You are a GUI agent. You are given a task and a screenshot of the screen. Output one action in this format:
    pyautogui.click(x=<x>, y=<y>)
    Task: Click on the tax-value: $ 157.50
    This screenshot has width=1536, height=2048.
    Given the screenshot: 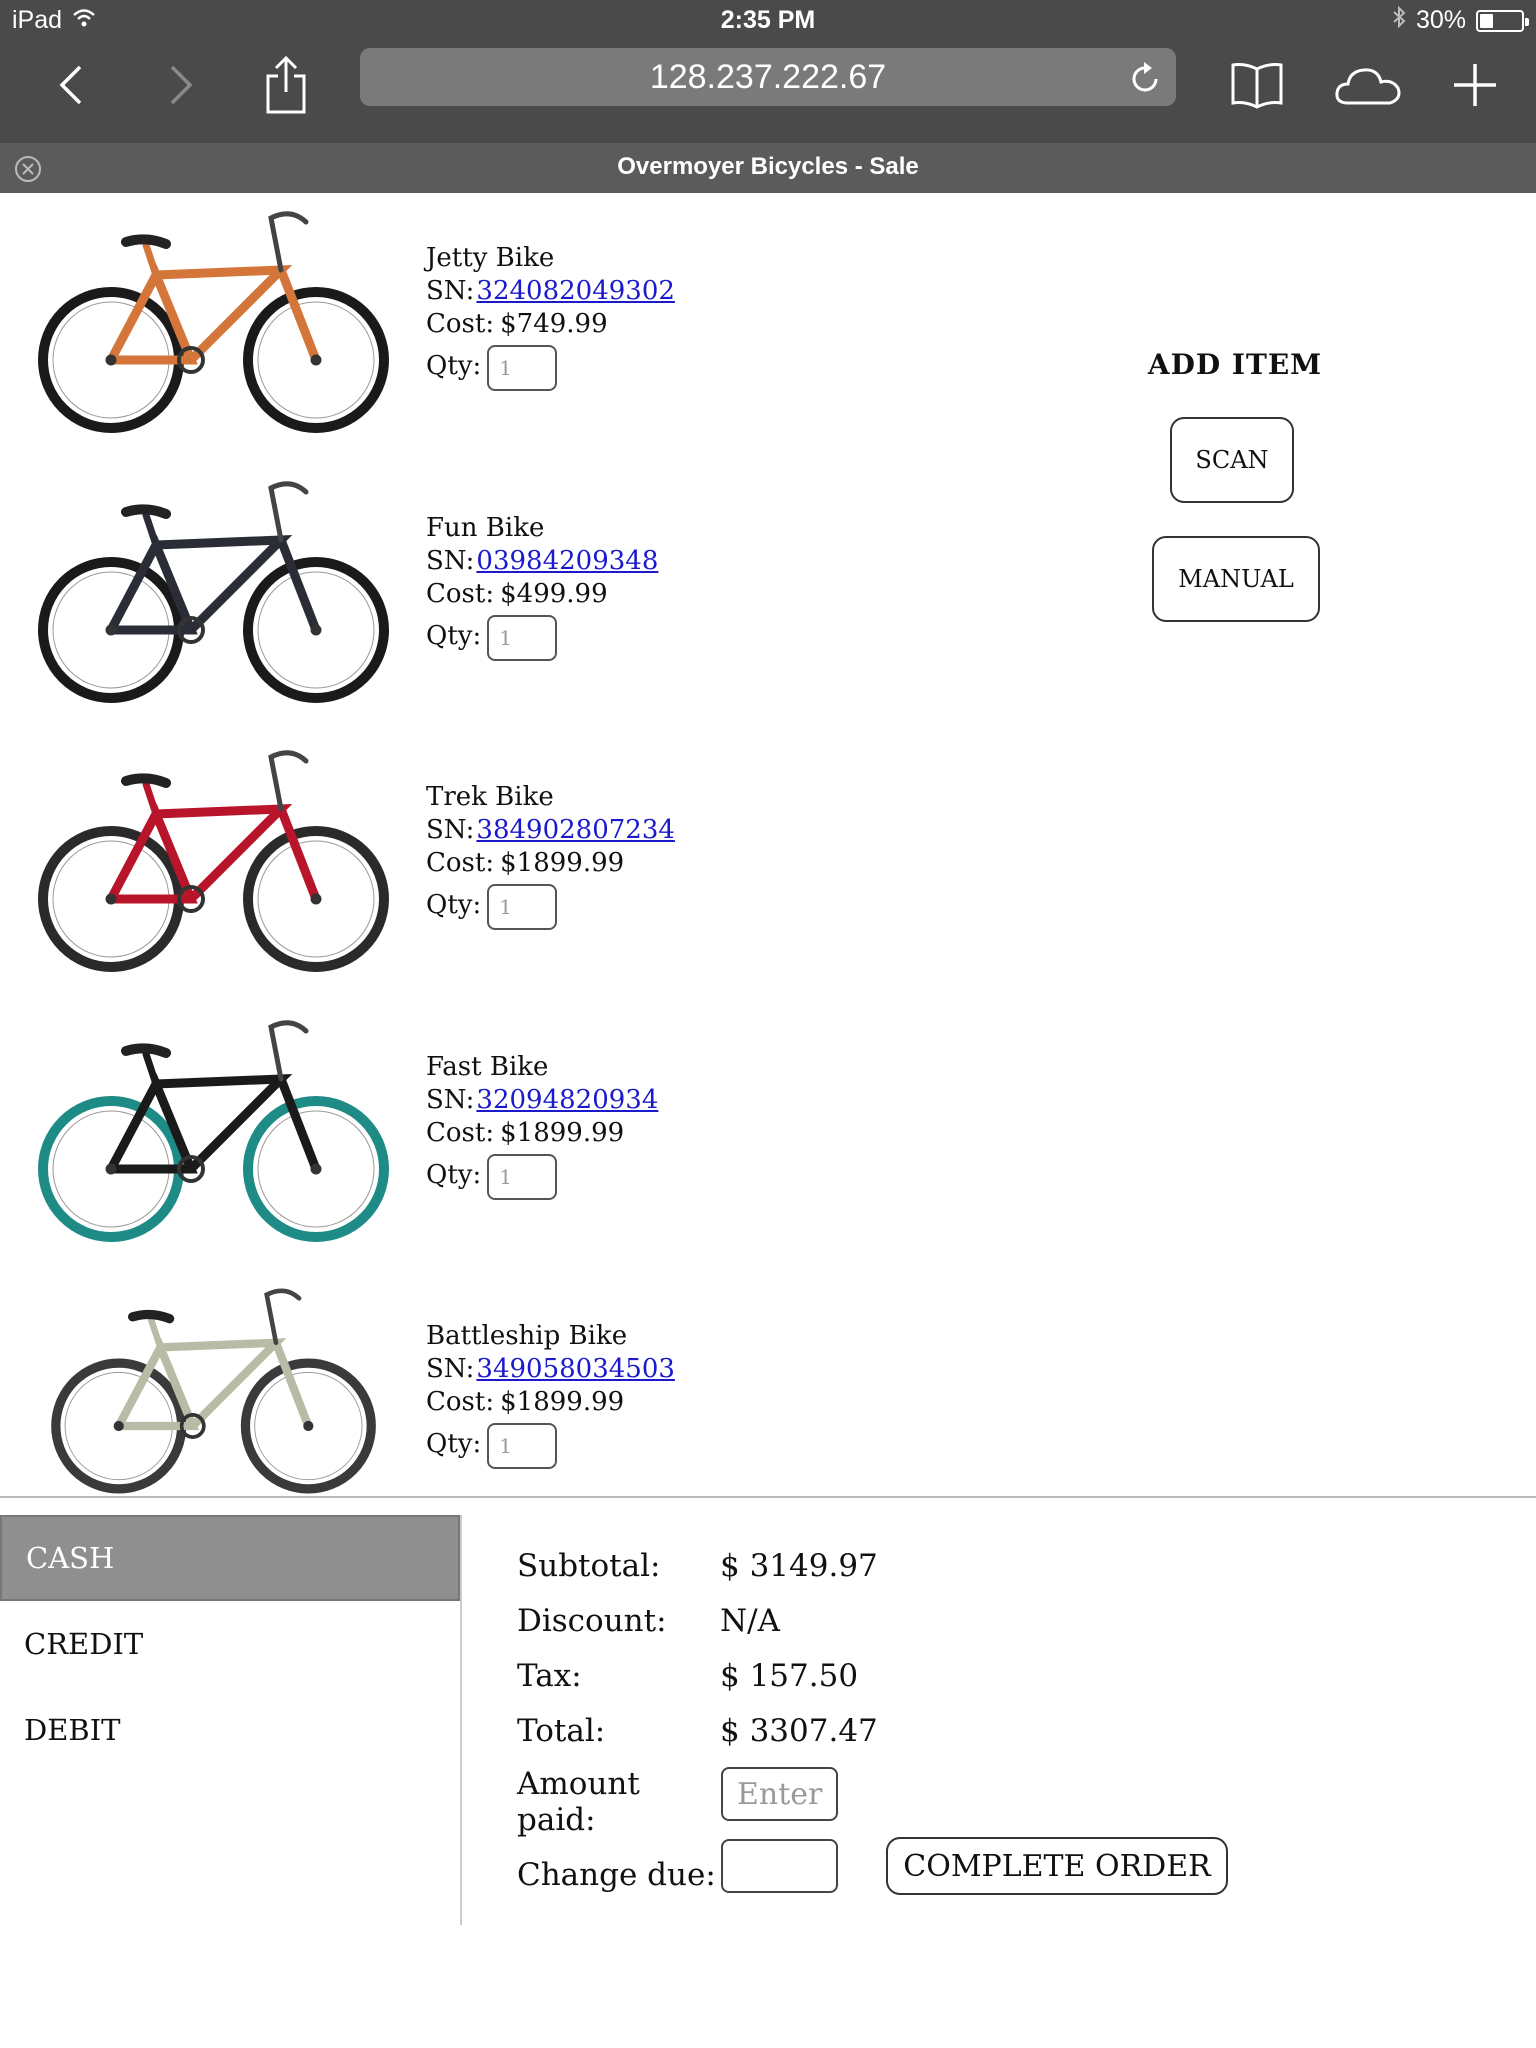 What is the action you would take?
    pyautogui.click(x=789, y=1676)
    